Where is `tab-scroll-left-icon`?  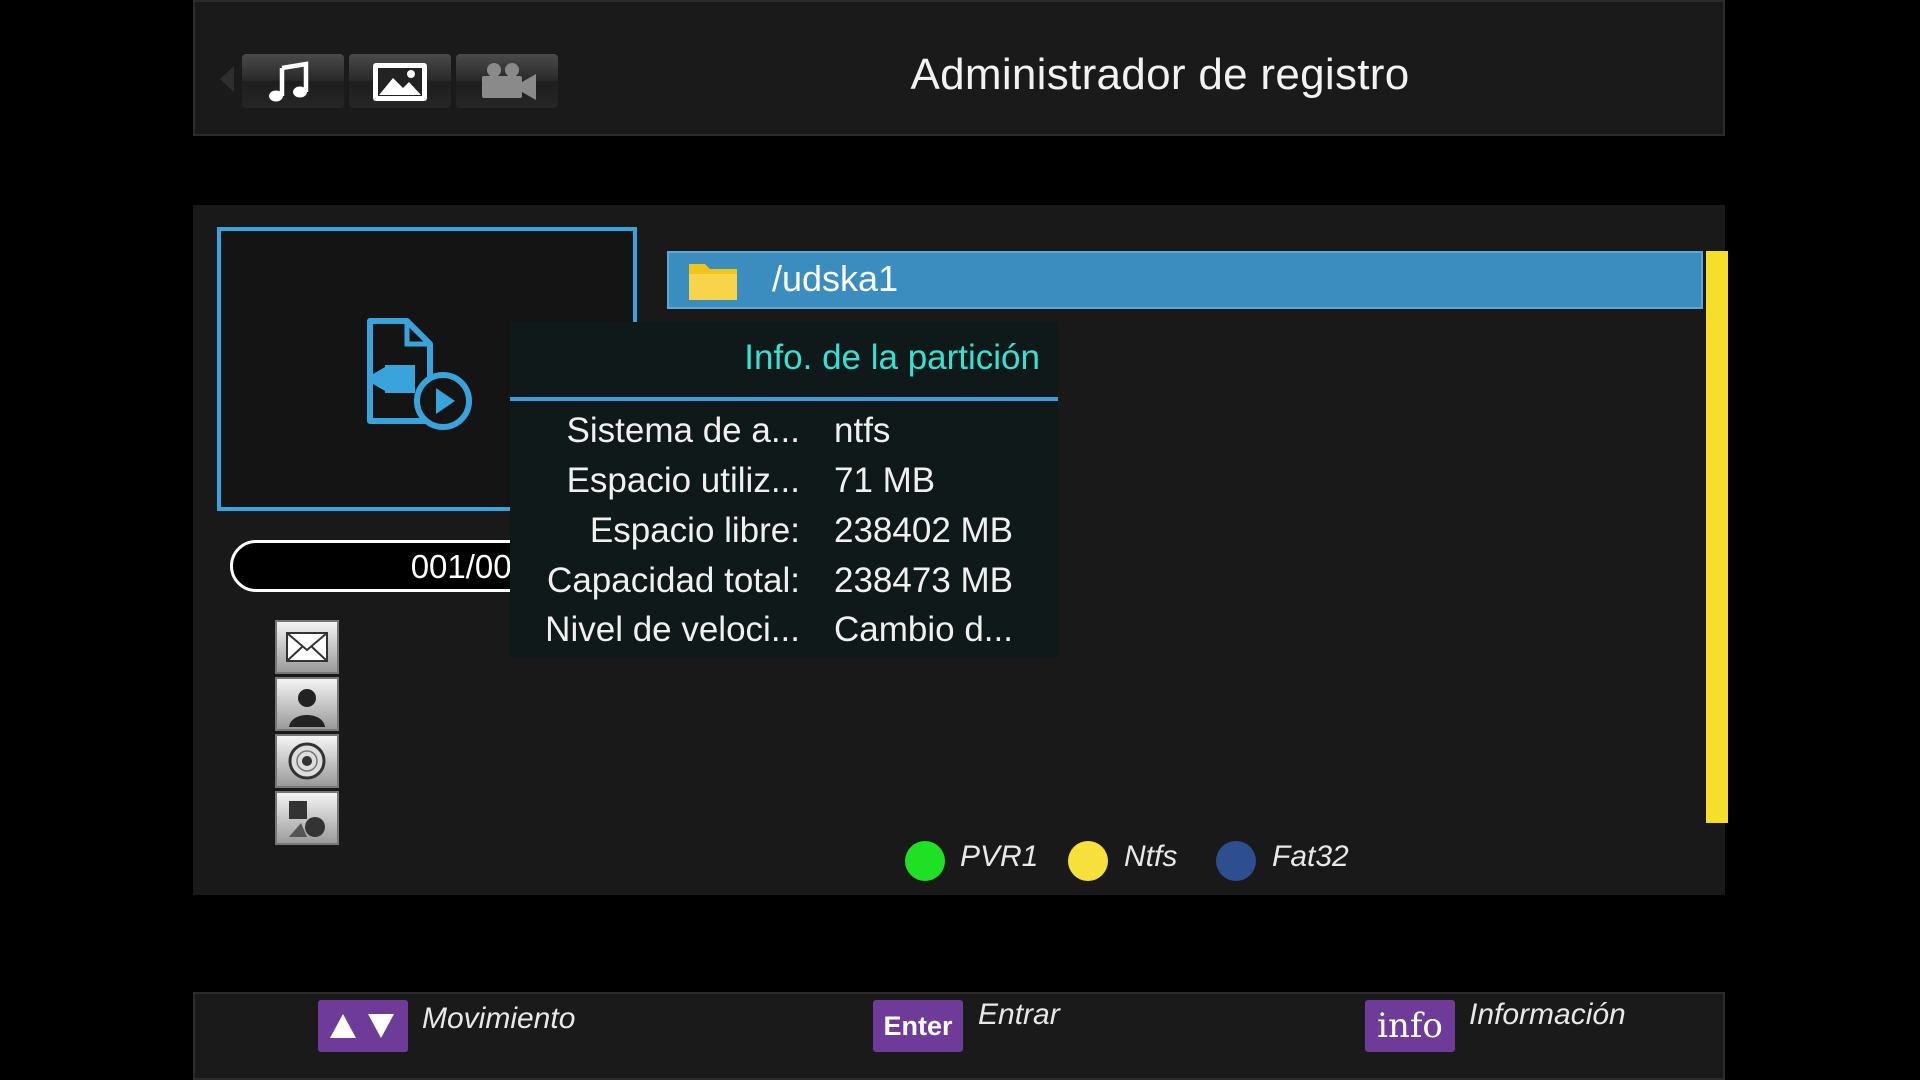
tab-scroll-left-icon is located at coordinates (227, 79).